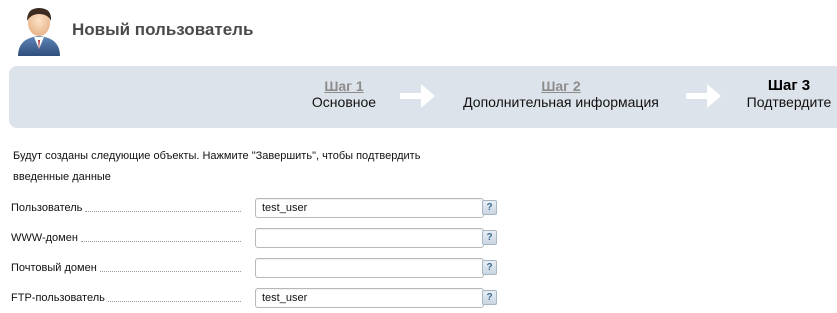  I want to click on form-row-www-domain: WWW-домен ?, so click(261, 239).